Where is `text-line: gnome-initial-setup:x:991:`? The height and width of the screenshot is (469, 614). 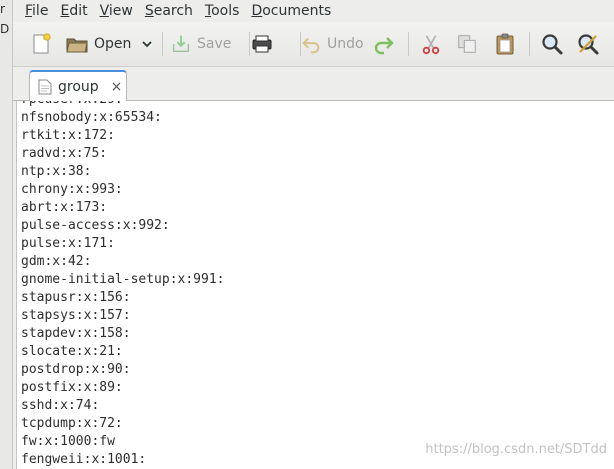 text-line: gnome-initial-setup:x:991: is located at coordinates (123, 279).